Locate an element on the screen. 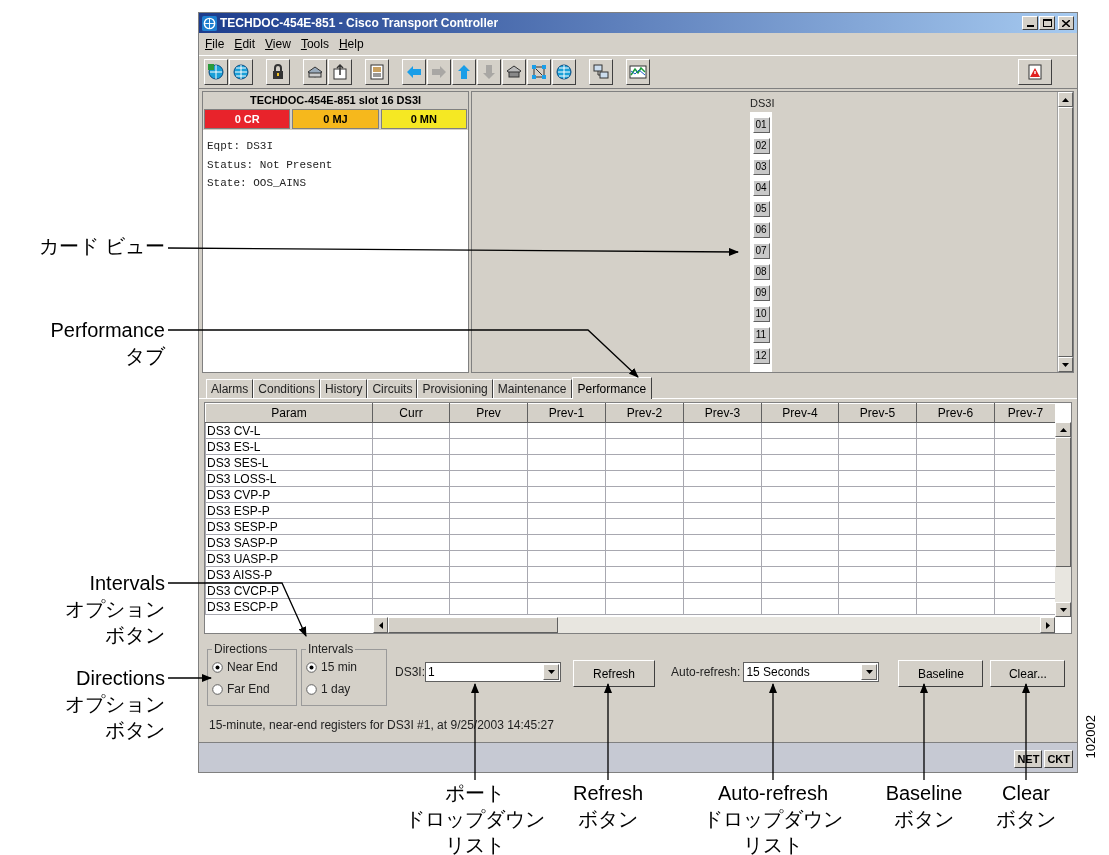 This screenshot has width=1109, height=855. port-button: 01 is located at coordinates (761, 124).